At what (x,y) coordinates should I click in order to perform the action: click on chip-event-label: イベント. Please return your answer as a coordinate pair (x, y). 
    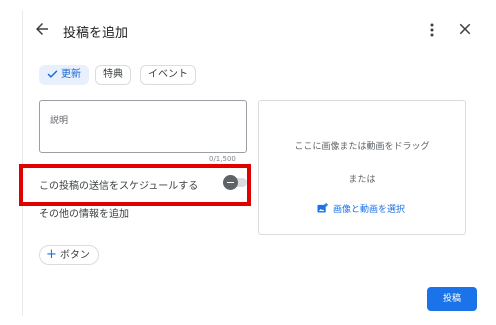
    Looking at the image, I should click on (168, 74).